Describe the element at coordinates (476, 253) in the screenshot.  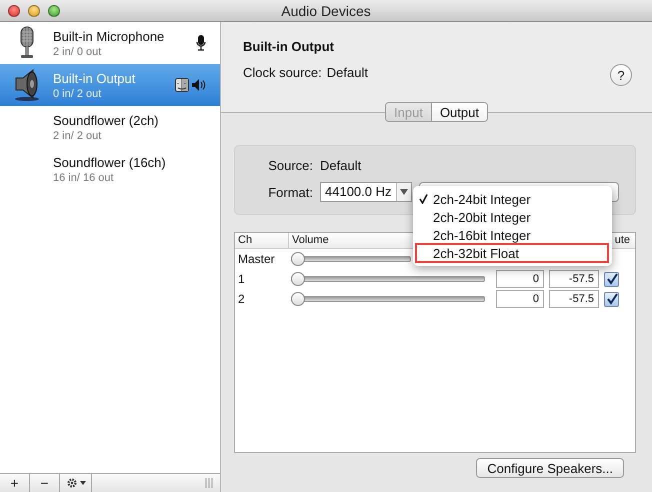
I see `menu-item: 2ch-32bit Float` at that location.